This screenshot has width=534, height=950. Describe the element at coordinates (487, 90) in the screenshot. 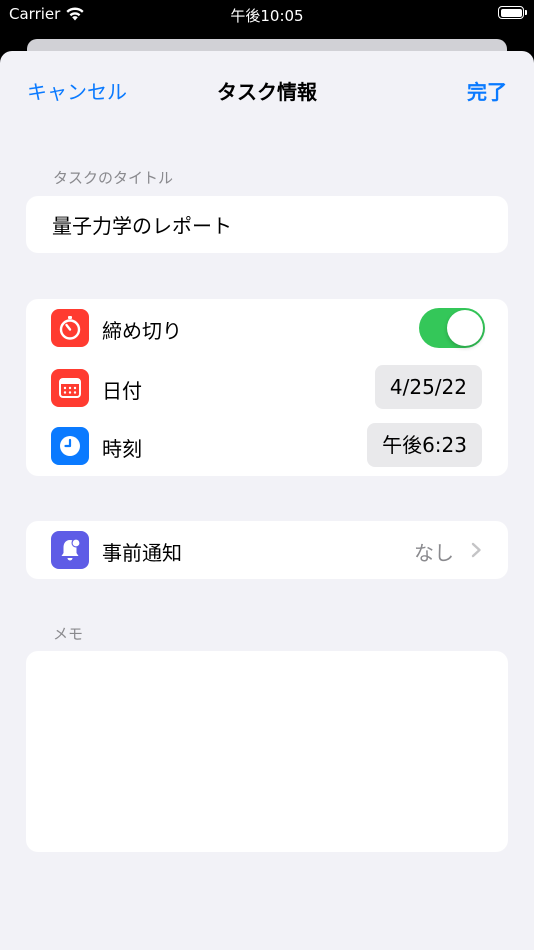

I see `done-button: 完了` at that location.